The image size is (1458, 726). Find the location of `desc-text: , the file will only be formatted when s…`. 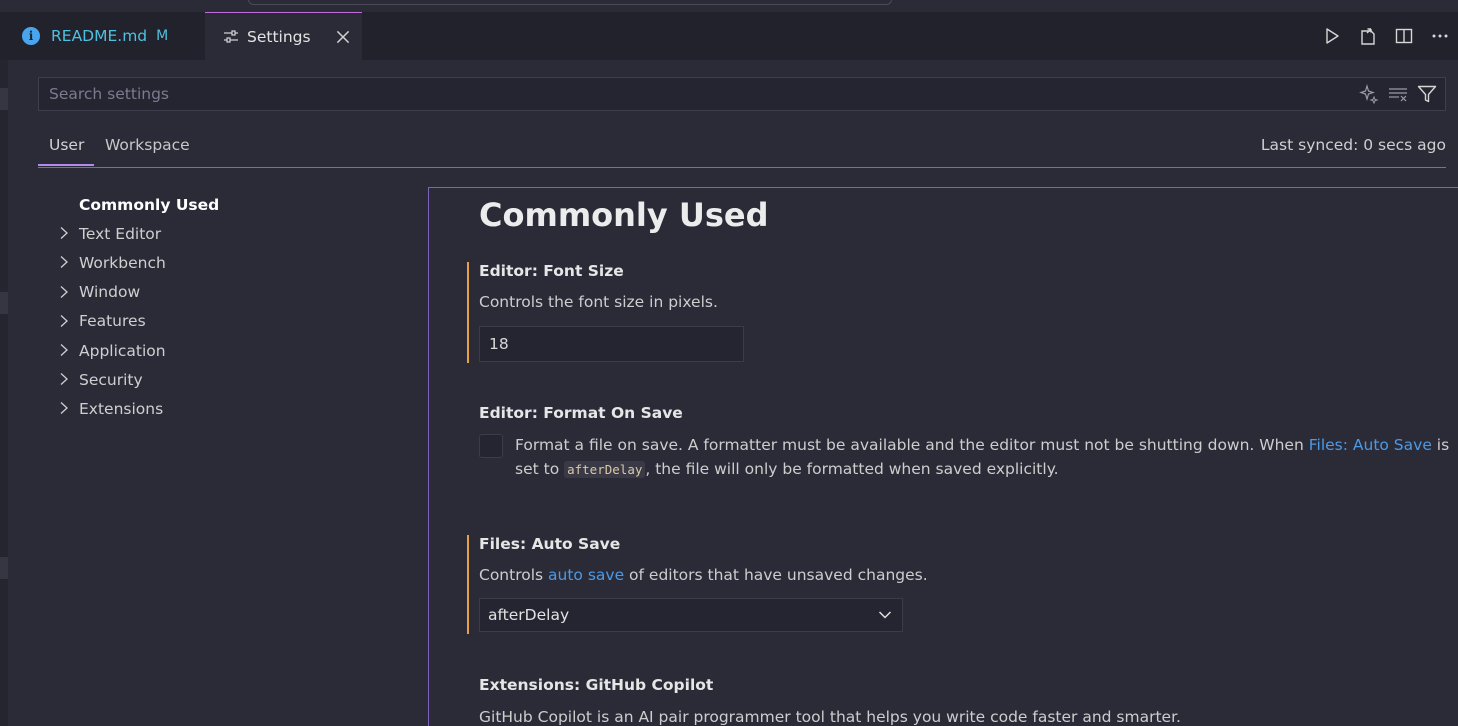

desc-text: , the file will only be formatted when s… is located at coordinates (852, 469).